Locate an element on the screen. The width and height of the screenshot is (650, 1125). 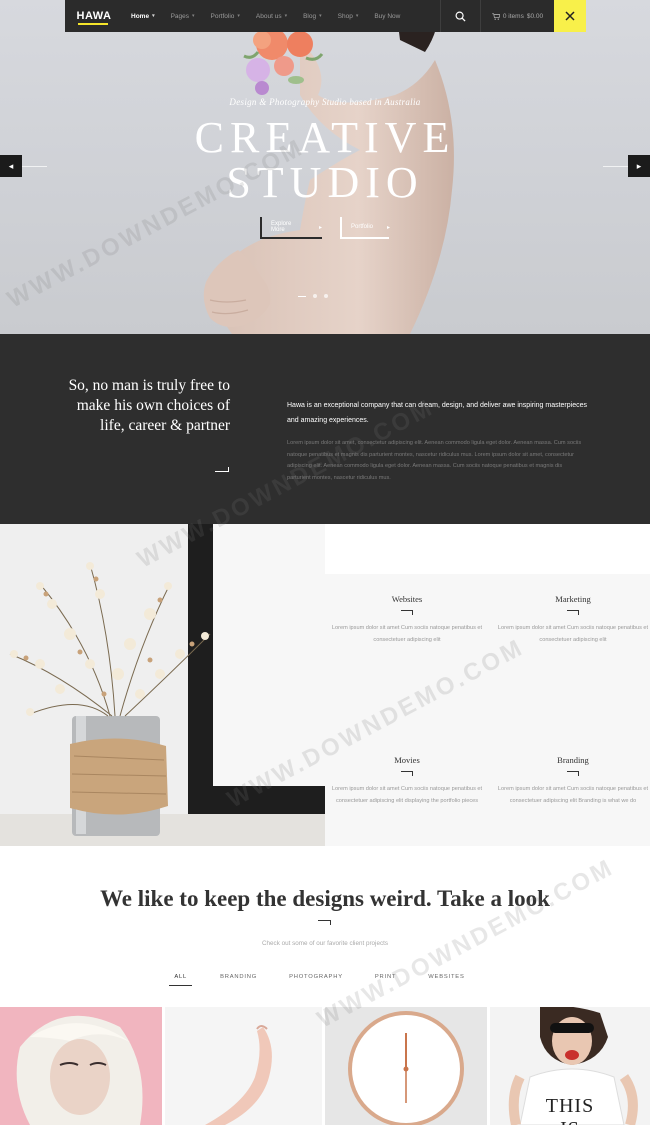
filter-websites: WEBSITES is located at coordinates (446, 980).